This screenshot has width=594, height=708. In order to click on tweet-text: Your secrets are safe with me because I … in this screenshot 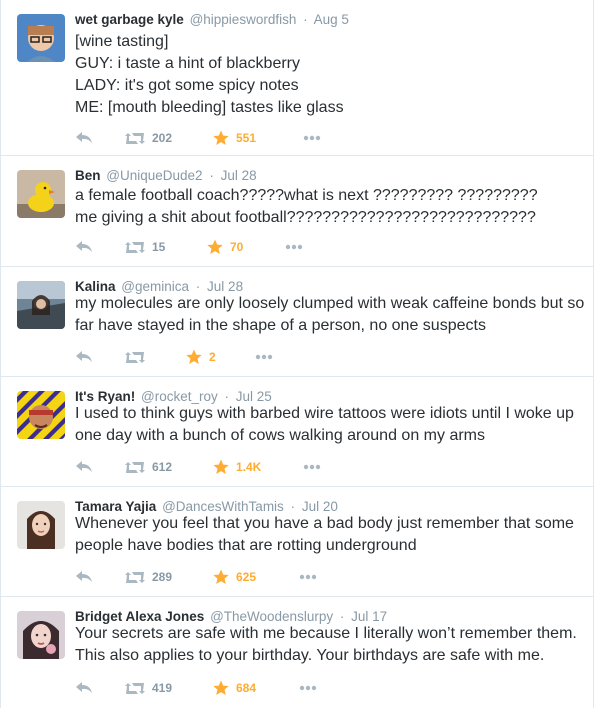, I will do `click(326, 644)`.